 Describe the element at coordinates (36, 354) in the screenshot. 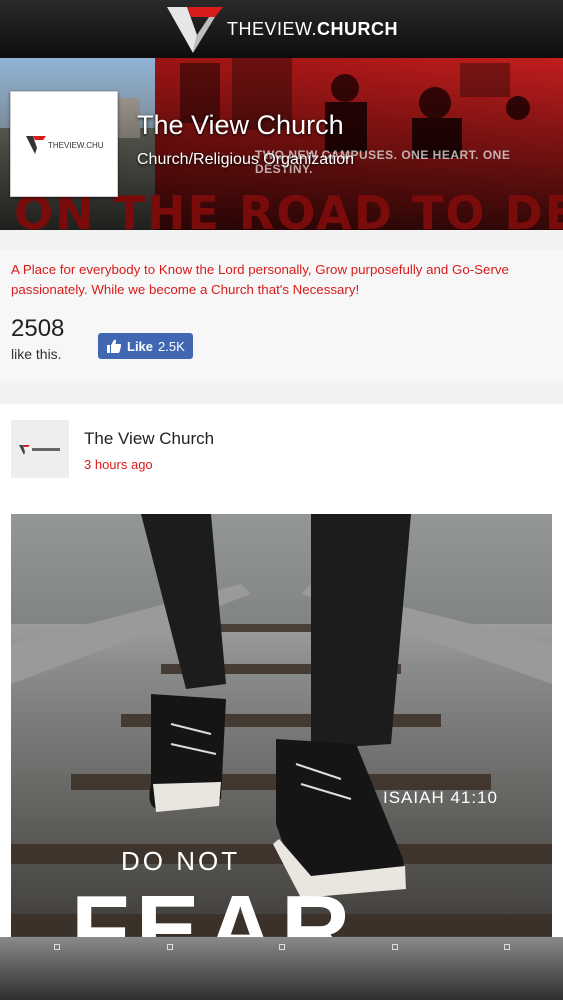

I see `like-count-label: like this.` at that location.